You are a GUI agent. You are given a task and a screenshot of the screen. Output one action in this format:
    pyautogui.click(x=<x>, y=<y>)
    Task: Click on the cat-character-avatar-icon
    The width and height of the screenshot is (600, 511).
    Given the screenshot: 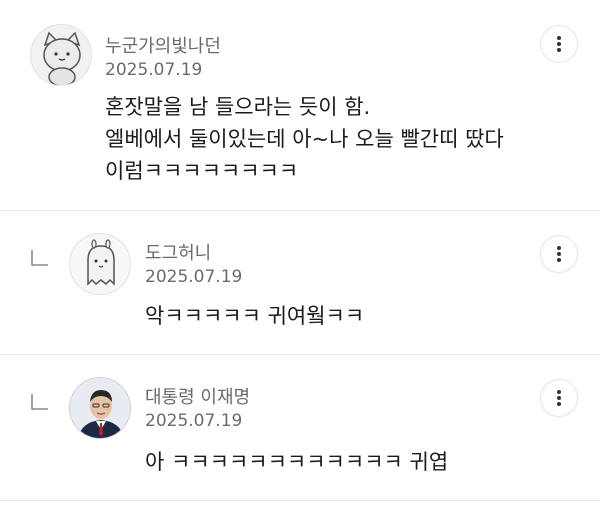 What is the action you would take?
    pyautogui.click(x=62, y=58)
    